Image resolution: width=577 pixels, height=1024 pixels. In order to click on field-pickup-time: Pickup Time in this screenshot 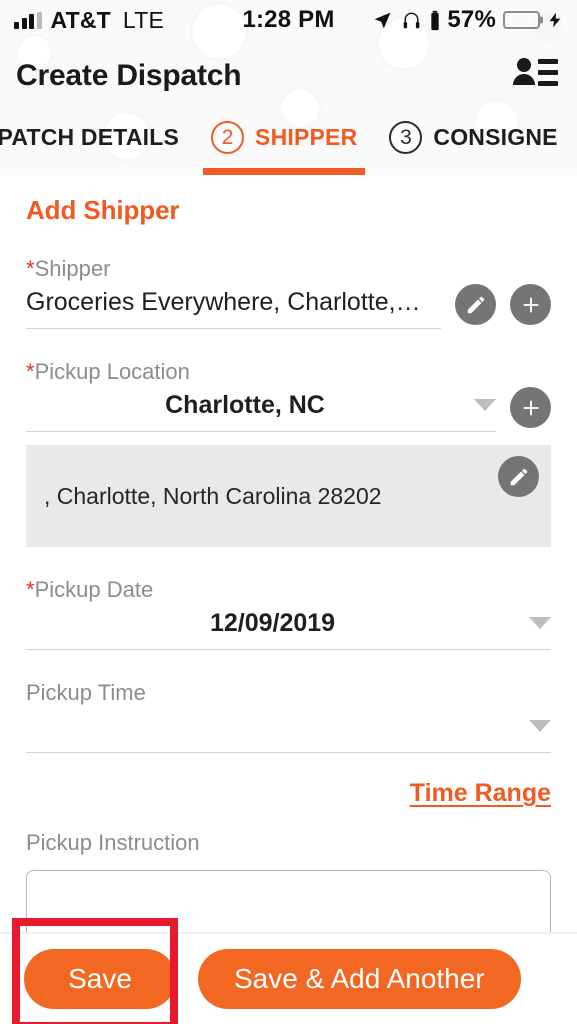, I will do `click(288, 716)`.